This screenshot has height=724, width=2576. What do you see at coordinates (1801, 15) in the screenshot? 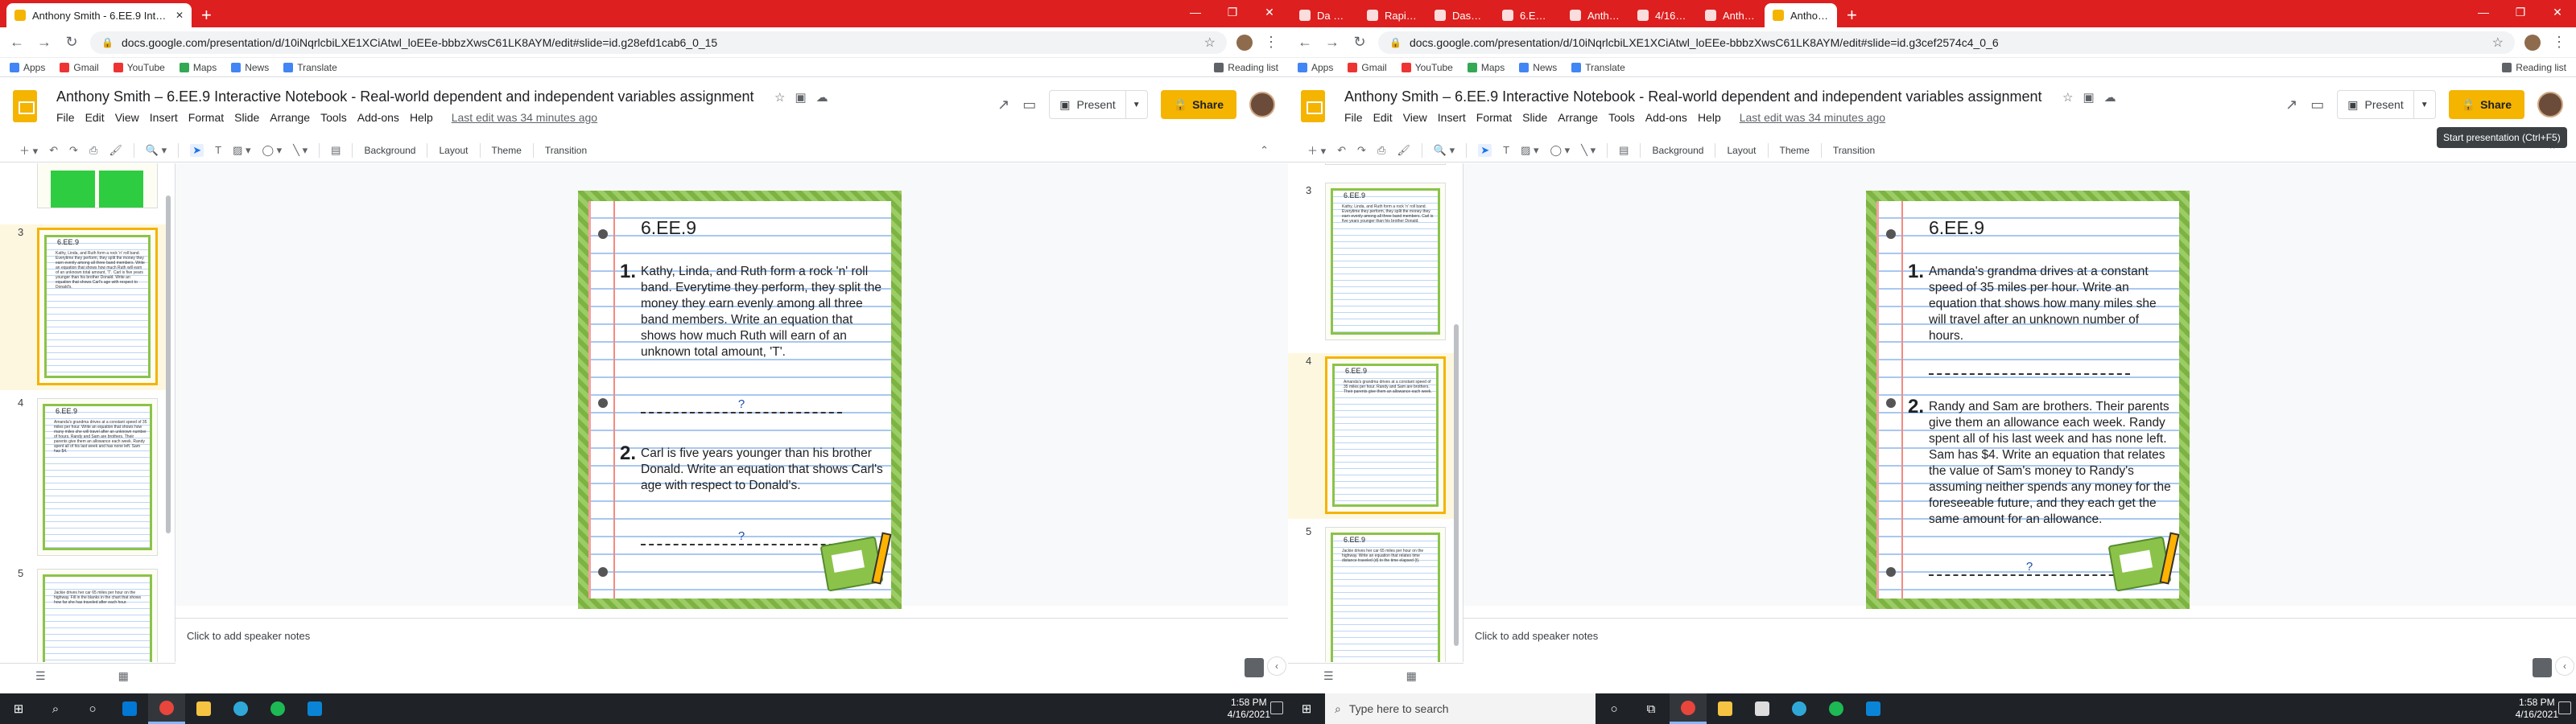
I see `browser-tab-active: Anthony Smith - 6.E` at bounding box center [1801, 15].